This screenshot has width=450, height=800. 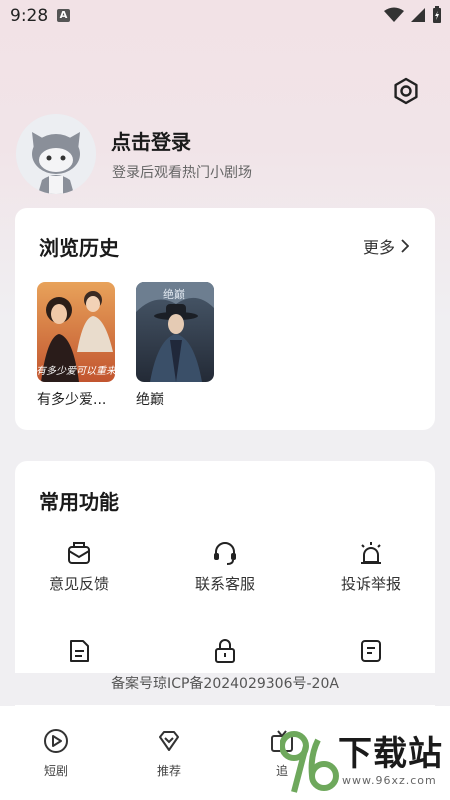 What do you see at coordinates (437, 14) in the screenshot?
I see `battery-icon` at bounding box center [437, 14].